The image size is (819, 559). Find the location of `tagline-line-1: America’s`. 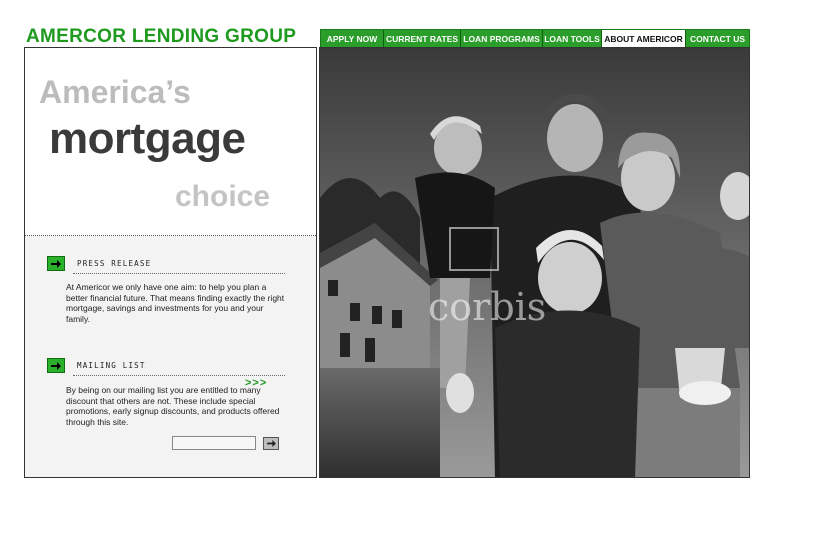

tagline-line-1: America’s is located at coordinates (115, 92).